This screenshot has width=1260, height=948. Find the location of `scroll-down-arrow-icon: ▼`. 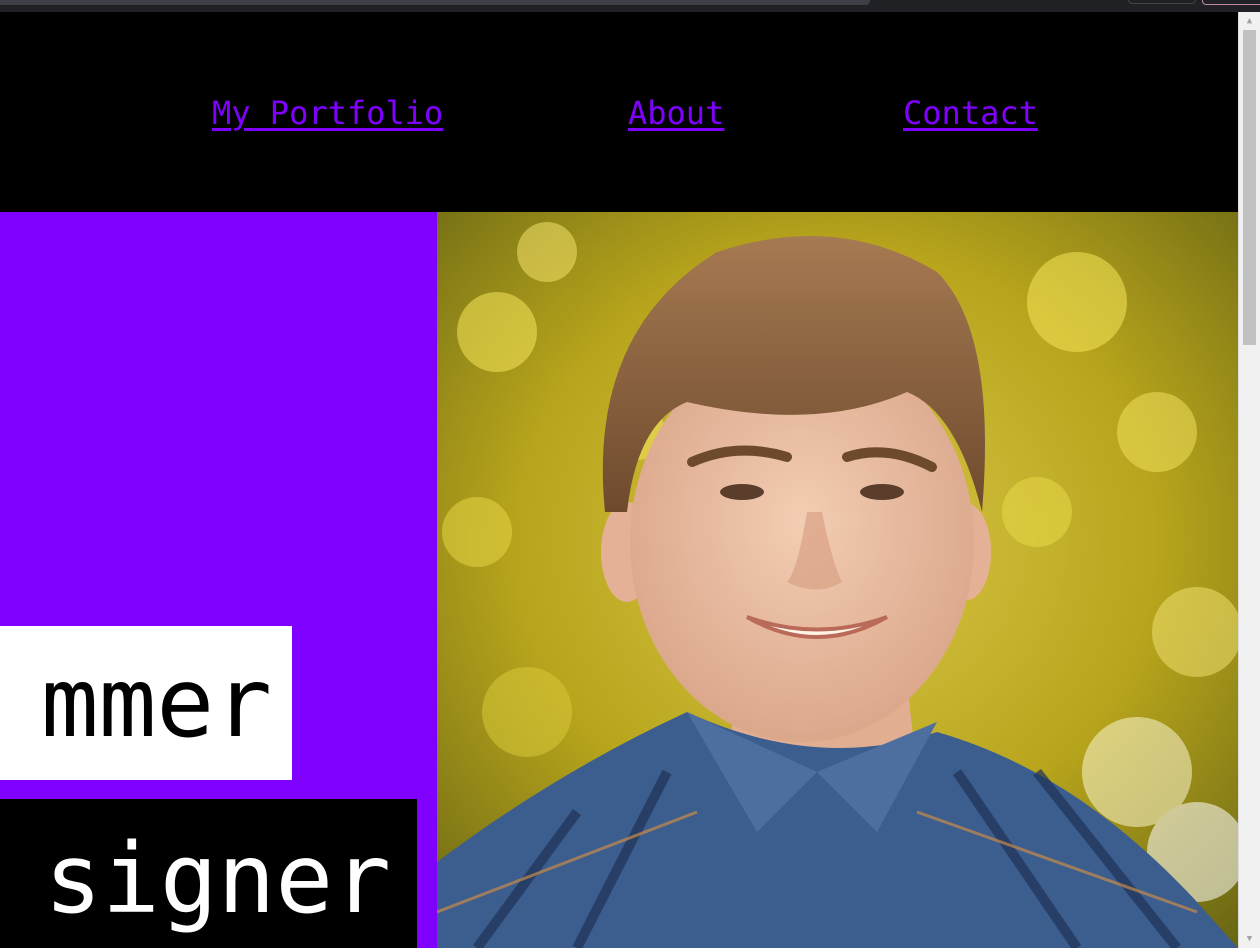

scroll-down-arrow-icon: ▼ is located at coordinates (1249, 939).